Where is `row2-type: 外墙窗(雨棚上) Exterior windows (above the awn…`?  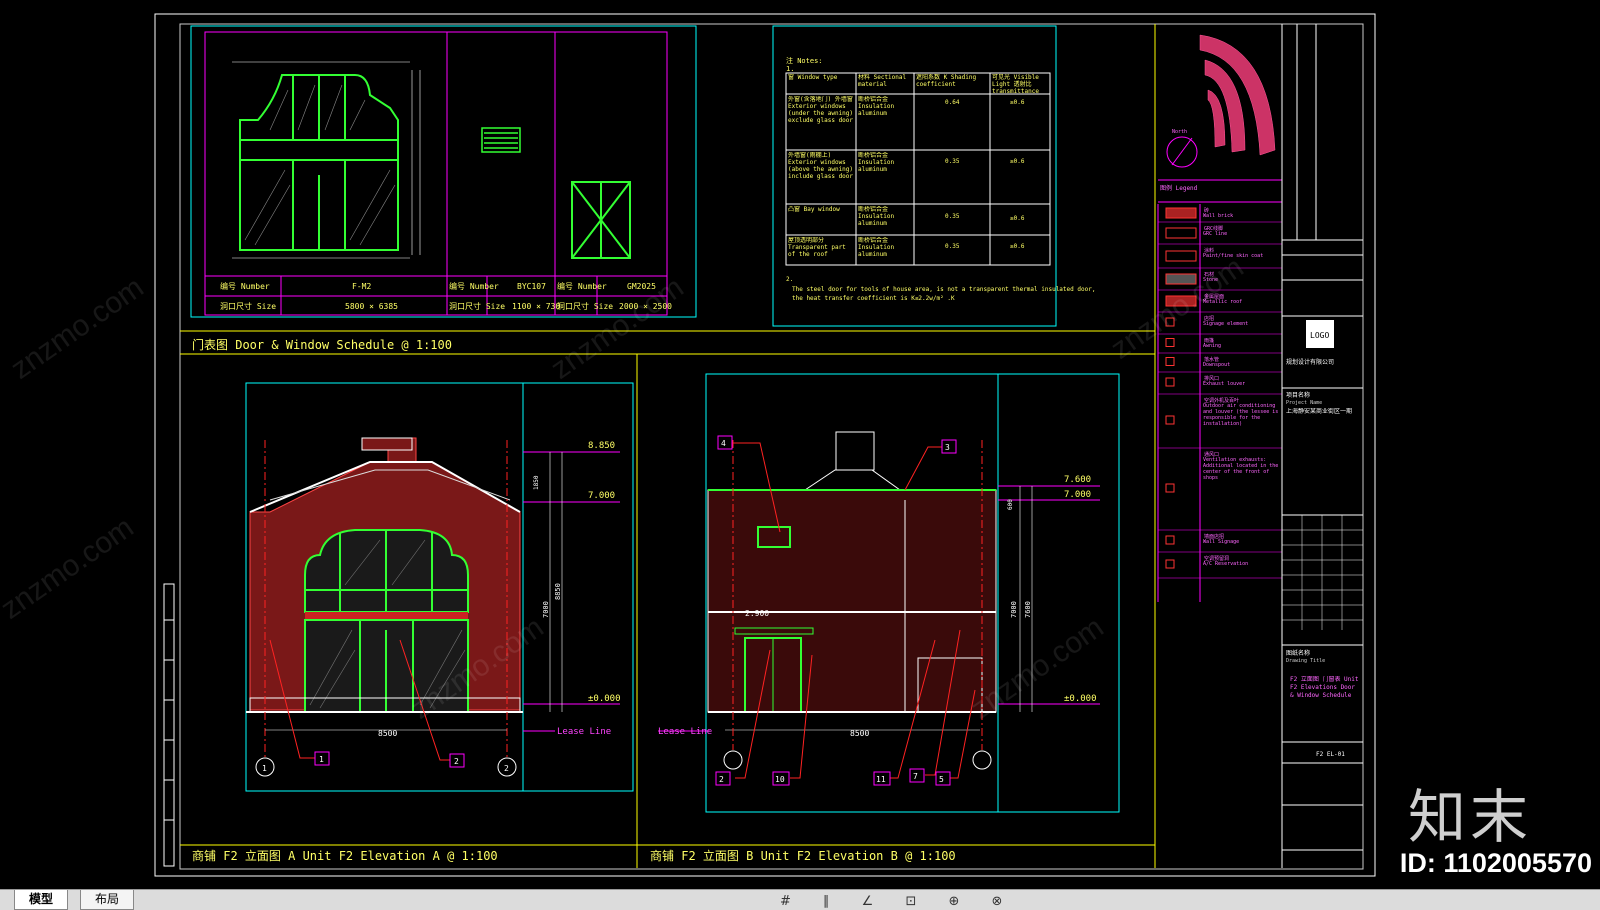 row2-type: 外墙窗(雨棚上) Exterior windows (above the awn… is located at coordinates (821, 166).